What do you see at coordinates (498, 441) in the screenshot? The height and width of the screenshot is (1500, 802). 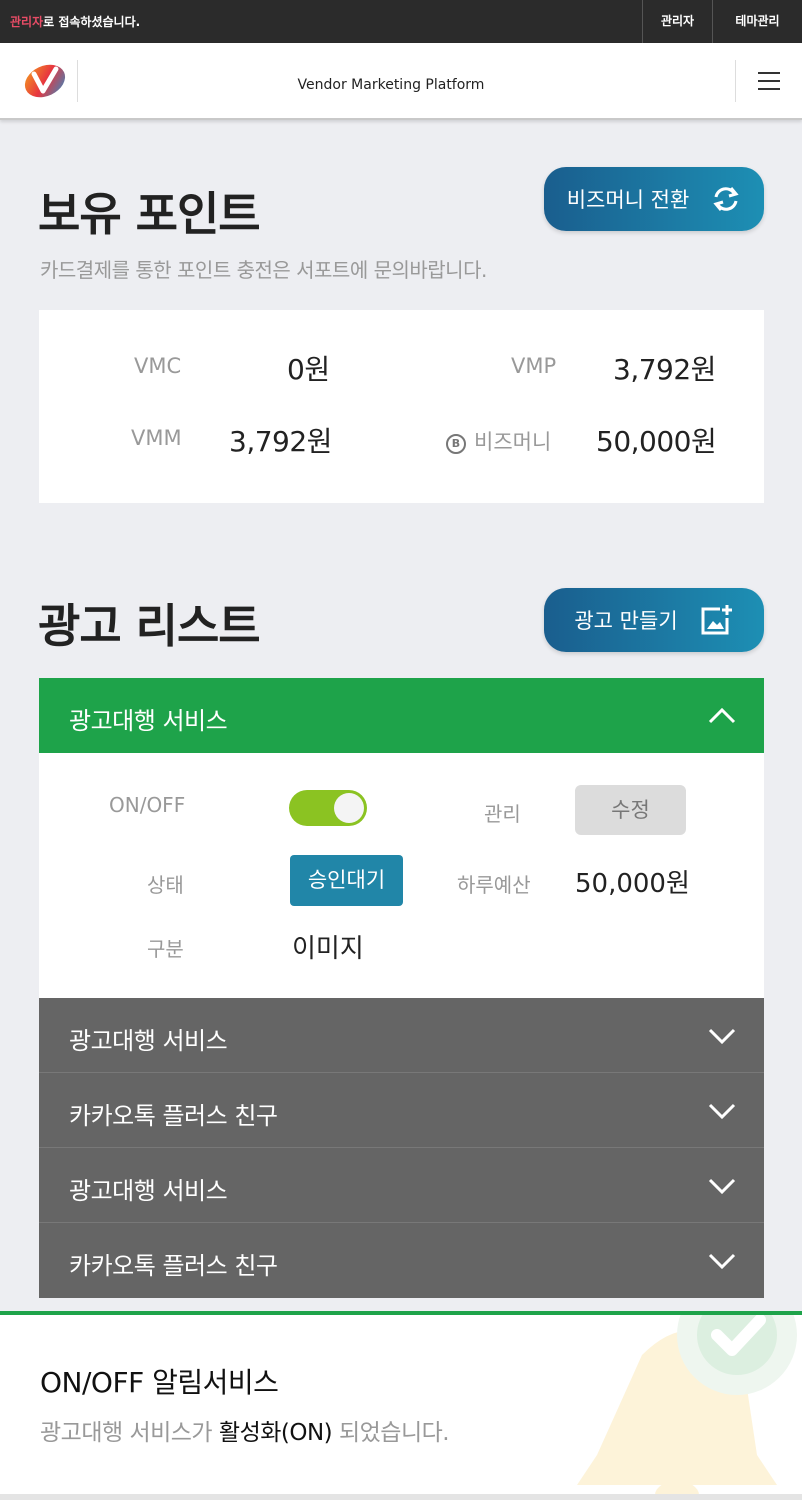 I see `point-label-bizmoney: B 비즈머니` at bounding box center [498, 441].